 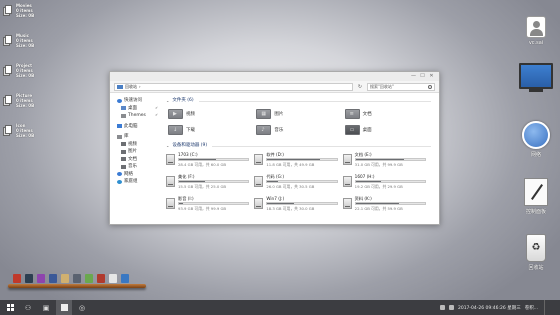 What do you see at coordinates (25, 10) in the screenshot?
I see `fence-widget-text: Movies 0 items Size: 0B` at bounding box center [25, 10].